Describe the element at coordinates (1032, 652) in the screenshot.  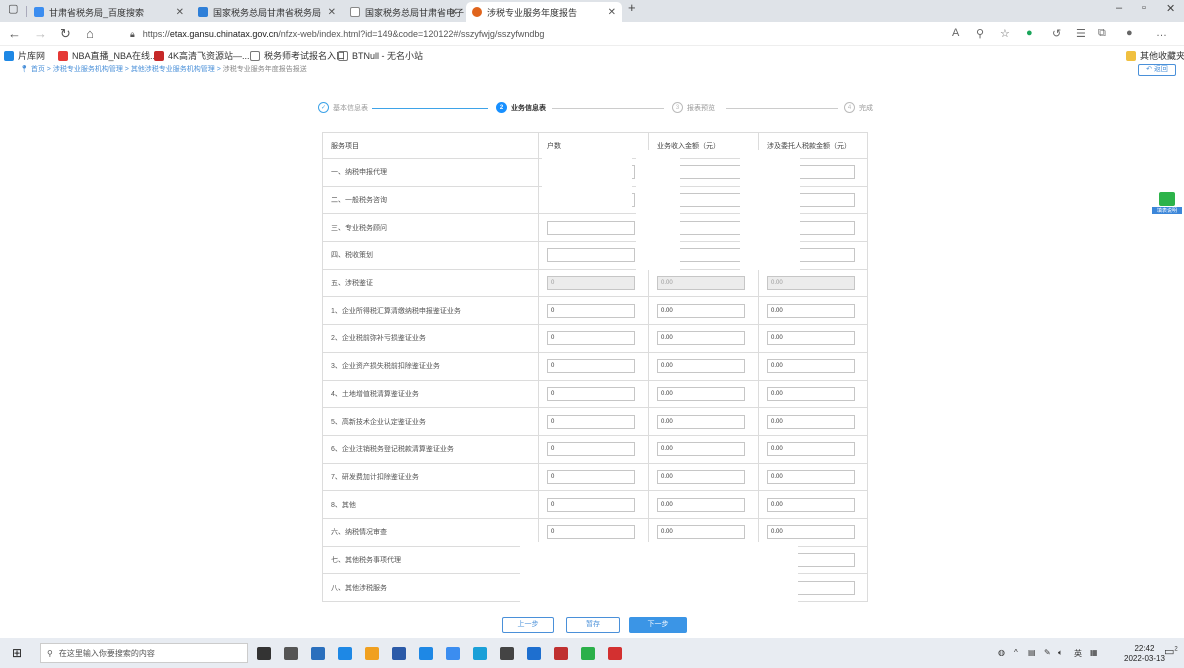
I see `network-icon: ▤` at that location.